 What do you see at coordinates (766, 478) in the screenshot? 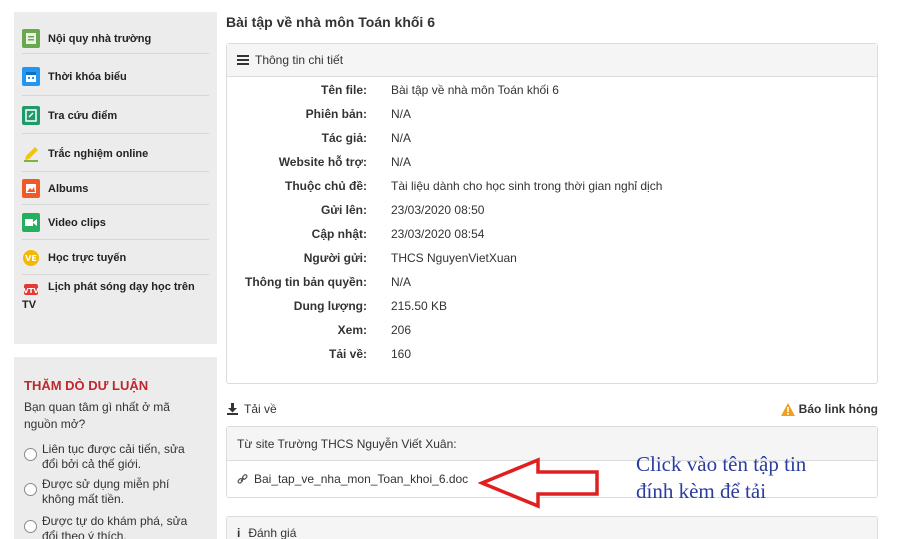
I see `annotation-text: Click vào tên tập tin đính kèm để tải` at bounding box center [766, 478].